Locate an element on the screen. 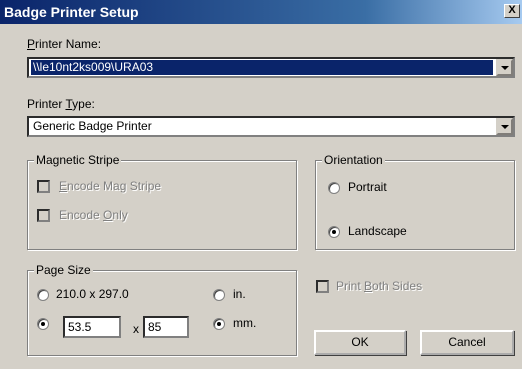  print-both-sides-pre: Print is located at coordinates (350, 286).